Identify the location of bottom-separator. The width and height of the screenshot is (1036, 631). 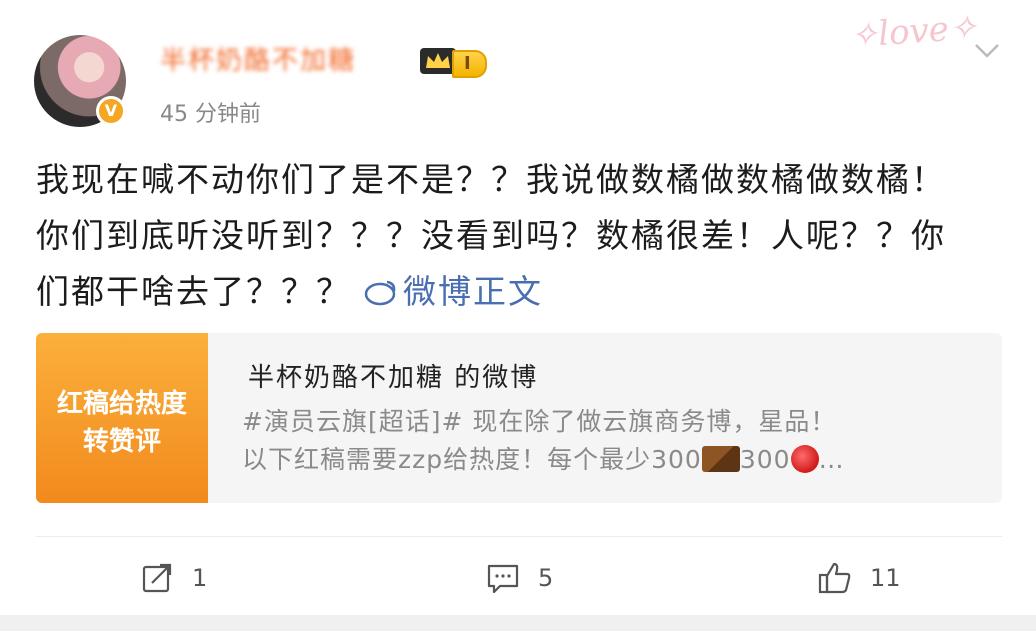
(518, 623).